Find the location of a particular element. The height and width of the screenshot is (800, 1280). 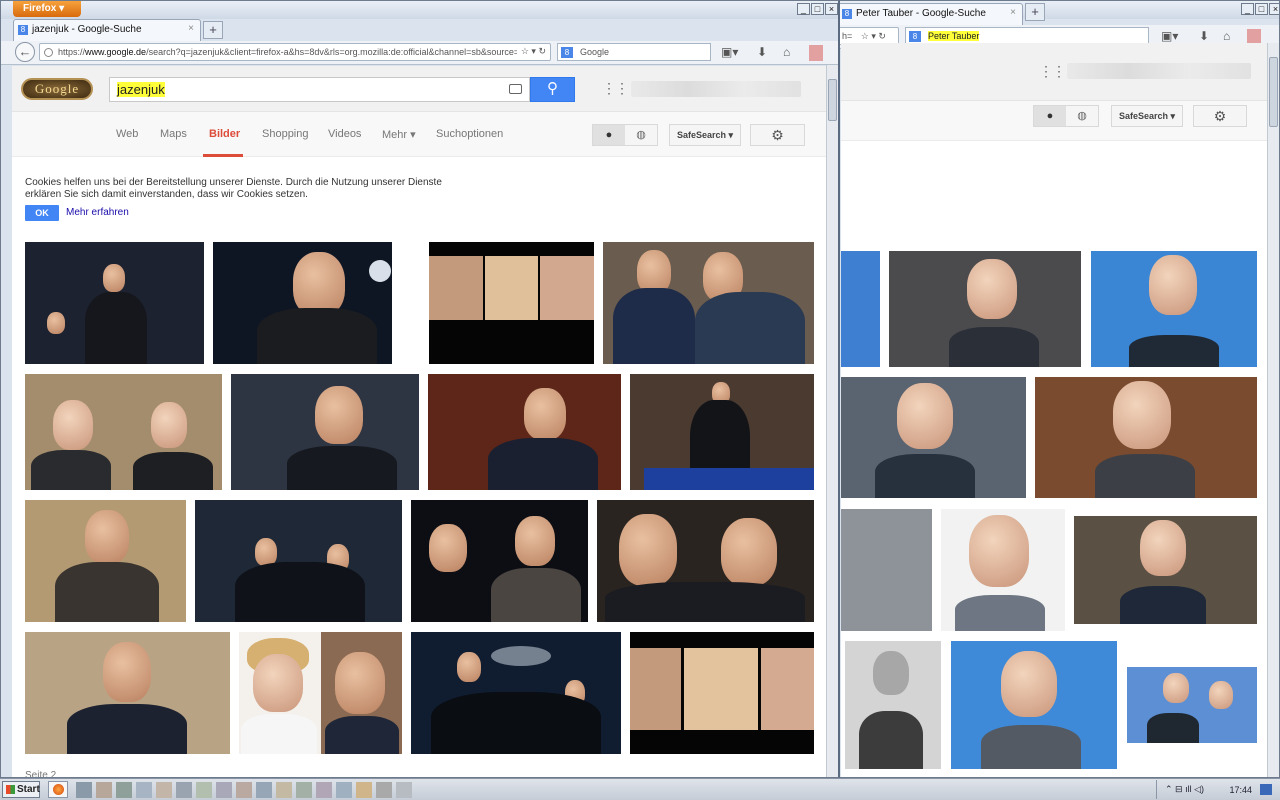

search-input: jazenjuk is located at coordinates (319, 89).